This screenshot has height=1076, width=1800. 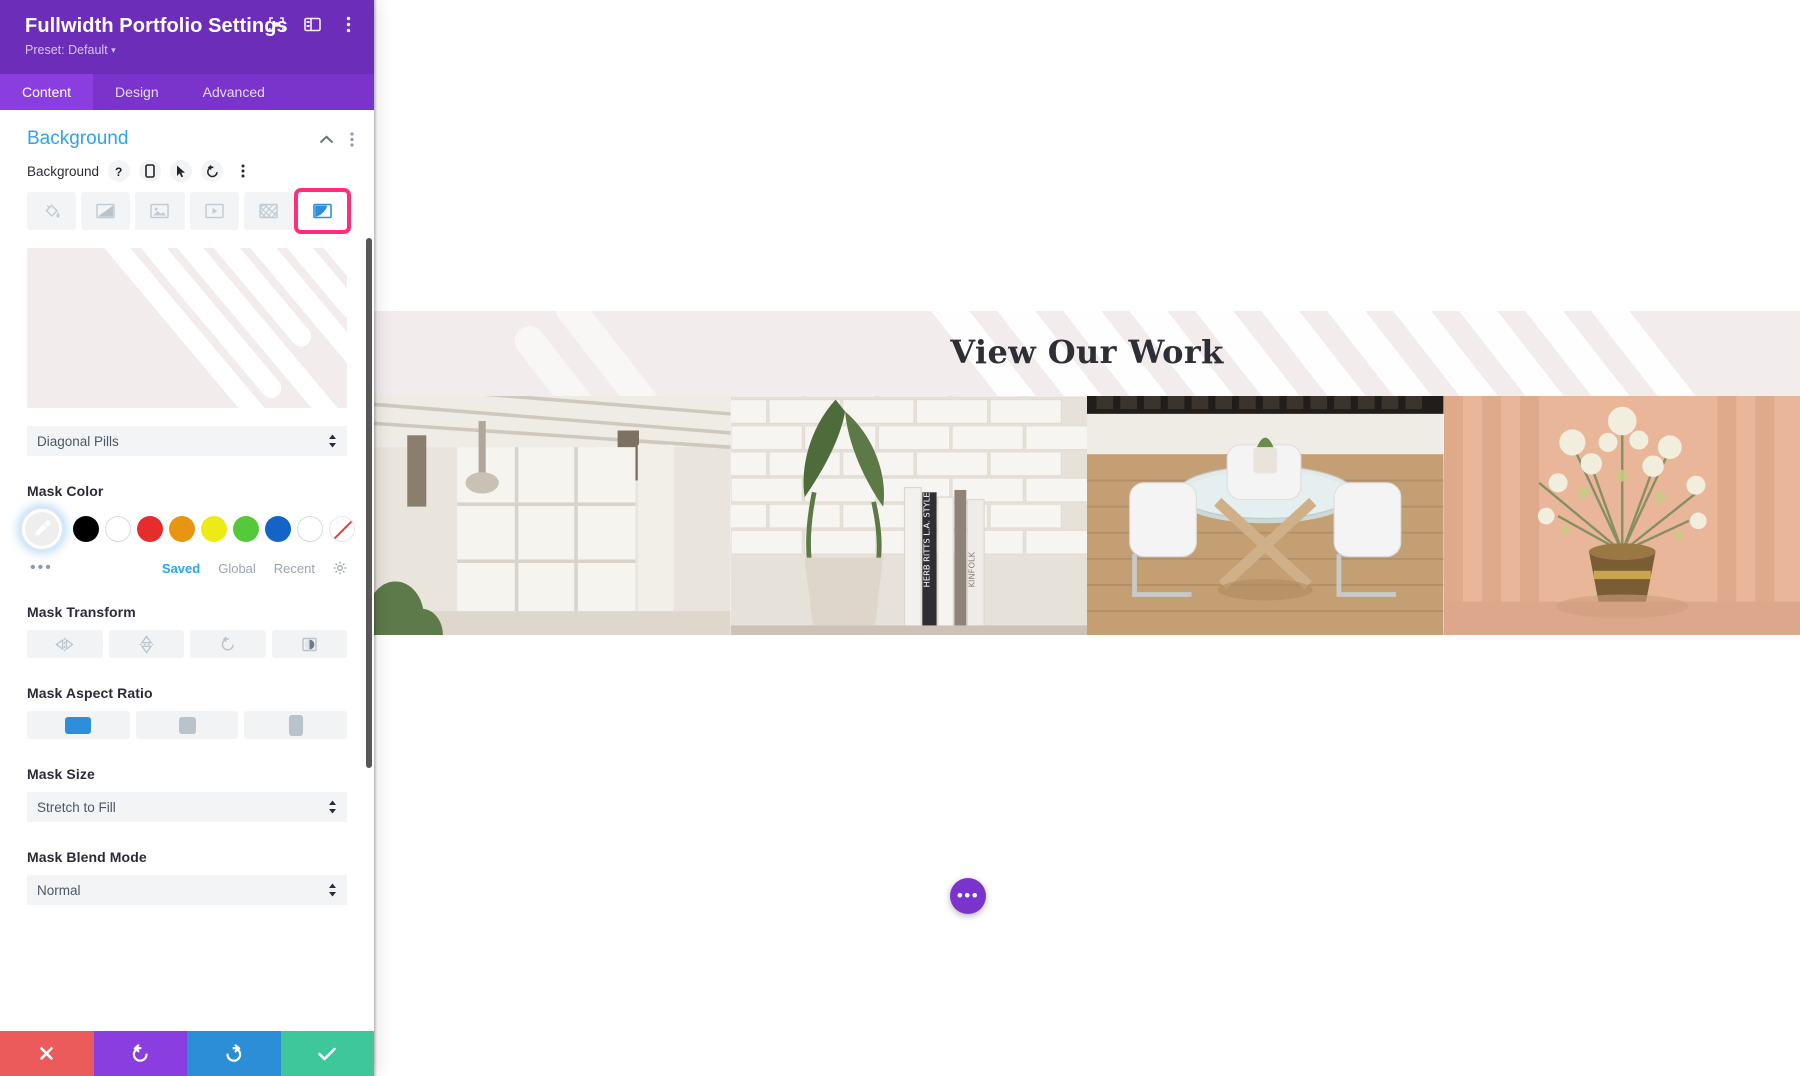 I want to click on background-type-row, so click(x=189, y=211).